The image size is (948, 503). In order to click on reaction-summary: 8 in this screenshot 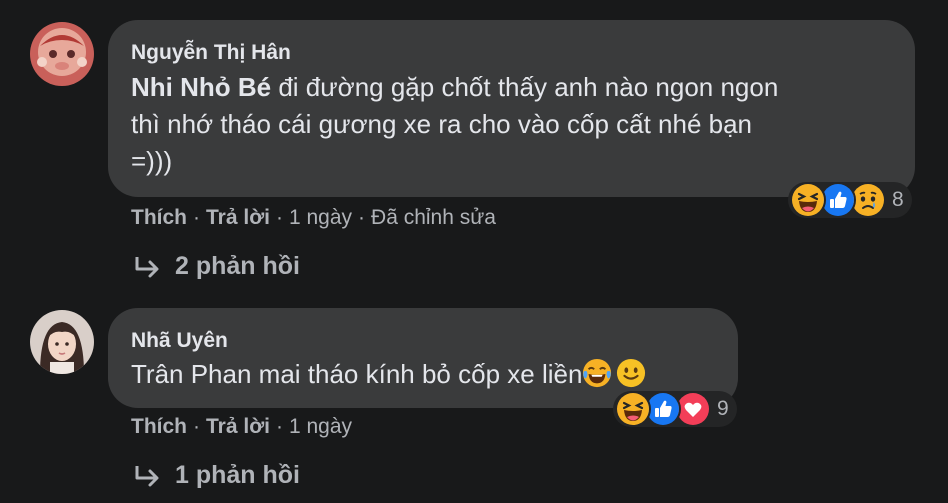, I will do `click(850, 200)`.